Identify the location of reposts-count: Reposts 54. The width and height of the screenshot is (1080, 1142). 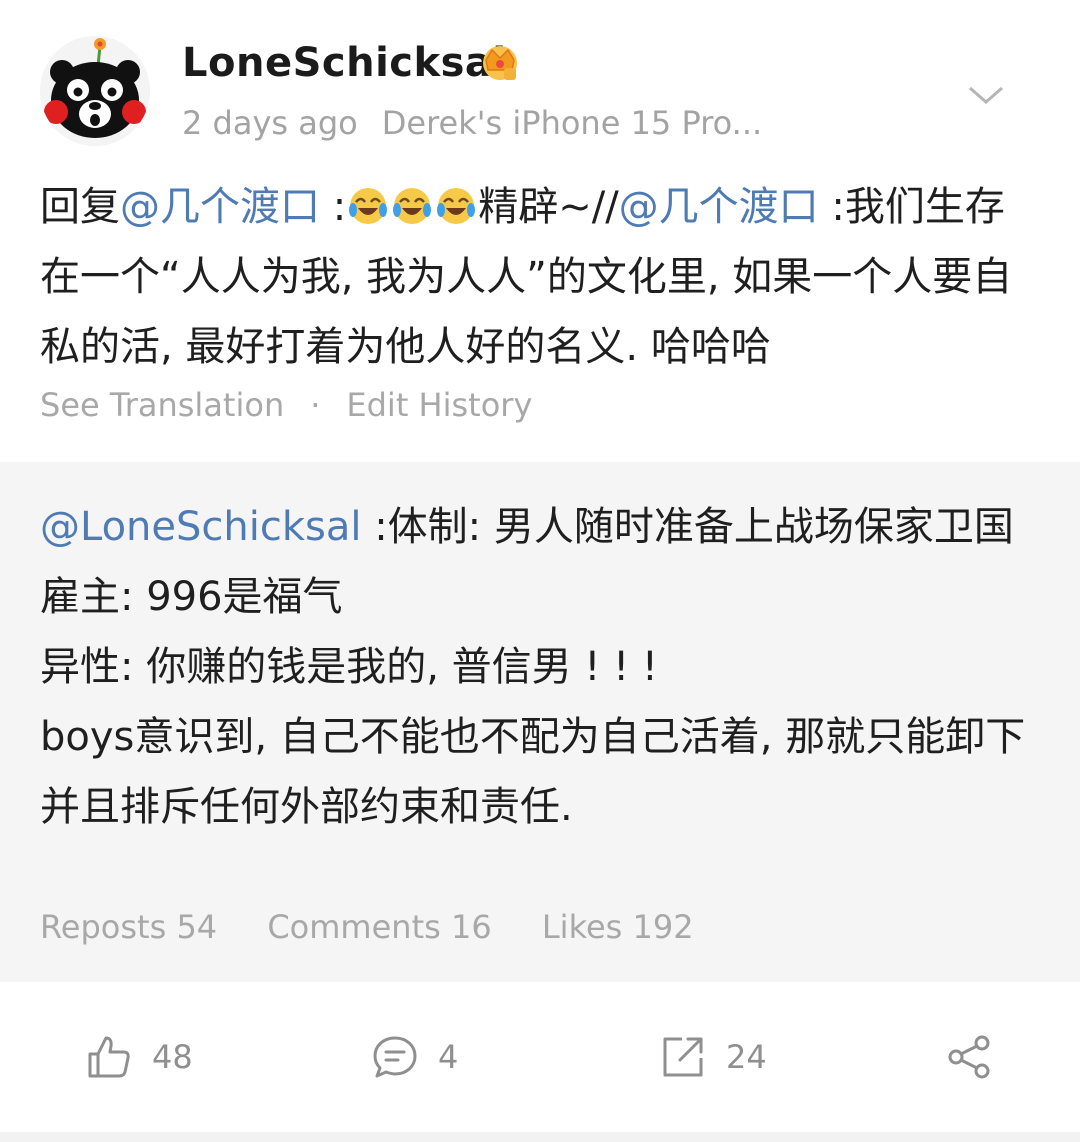
(128, 927).